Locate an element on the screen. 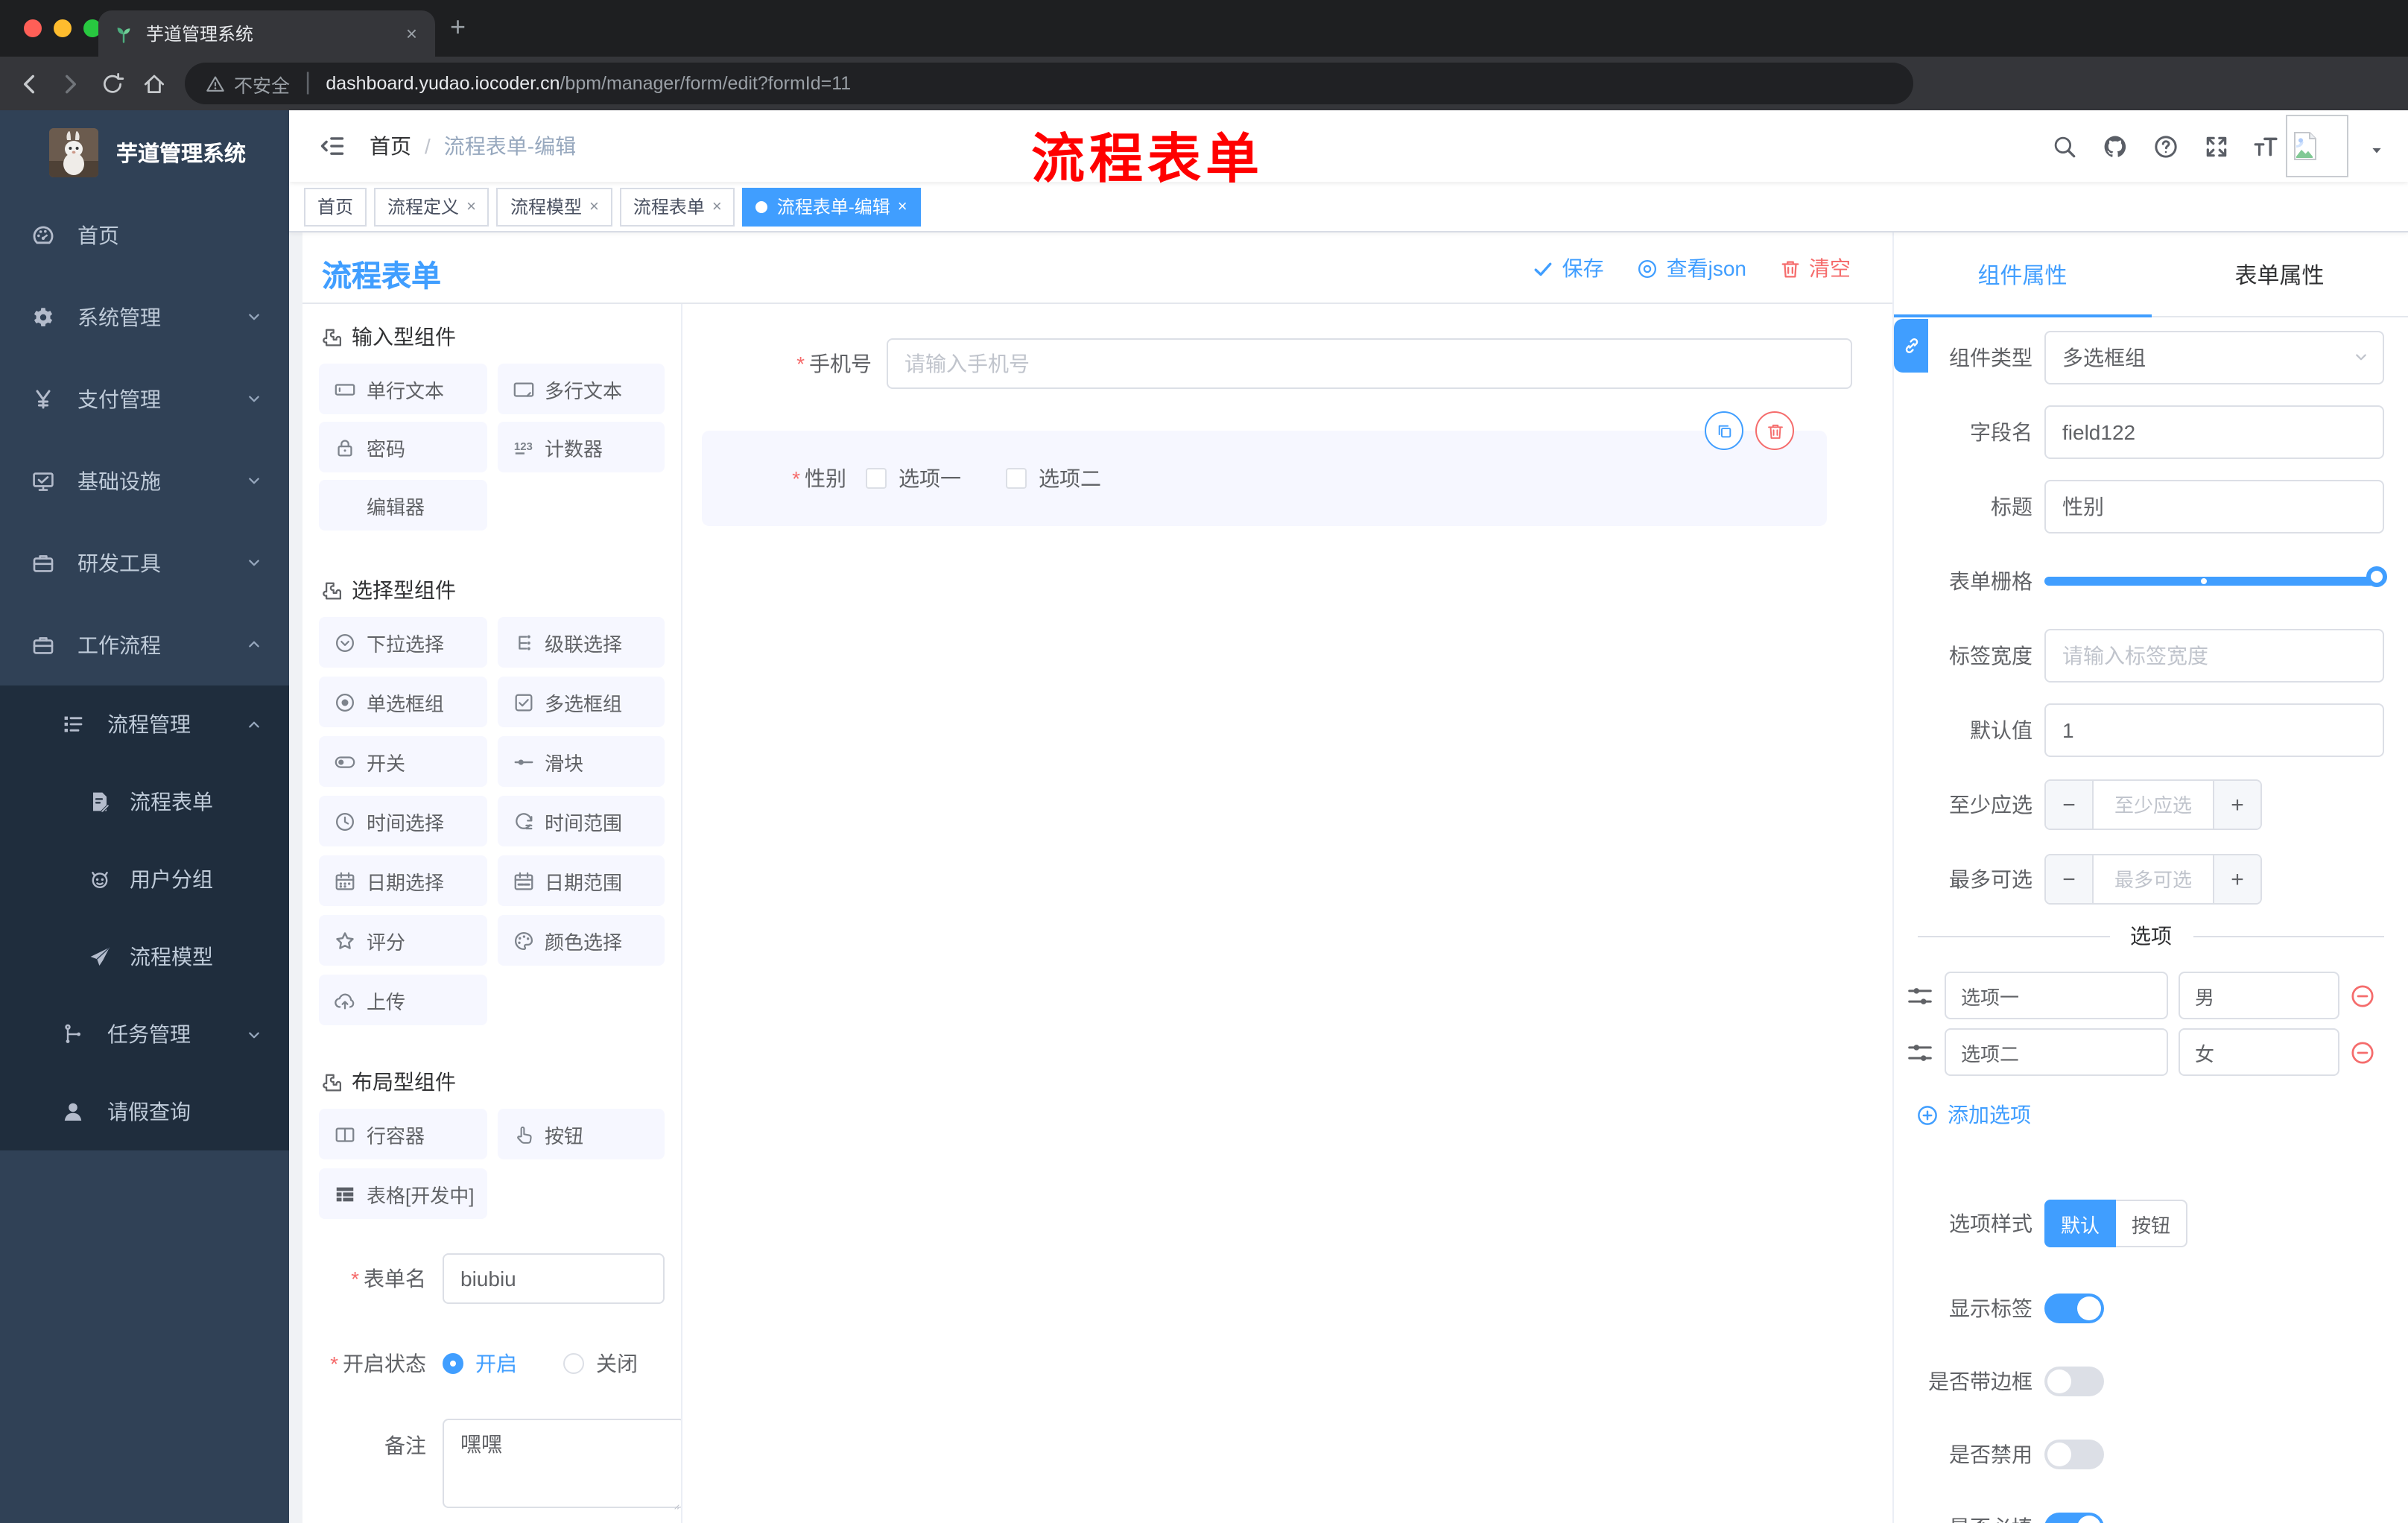  component-type-select: 多选框组 is located at coordinates (2214, 358).